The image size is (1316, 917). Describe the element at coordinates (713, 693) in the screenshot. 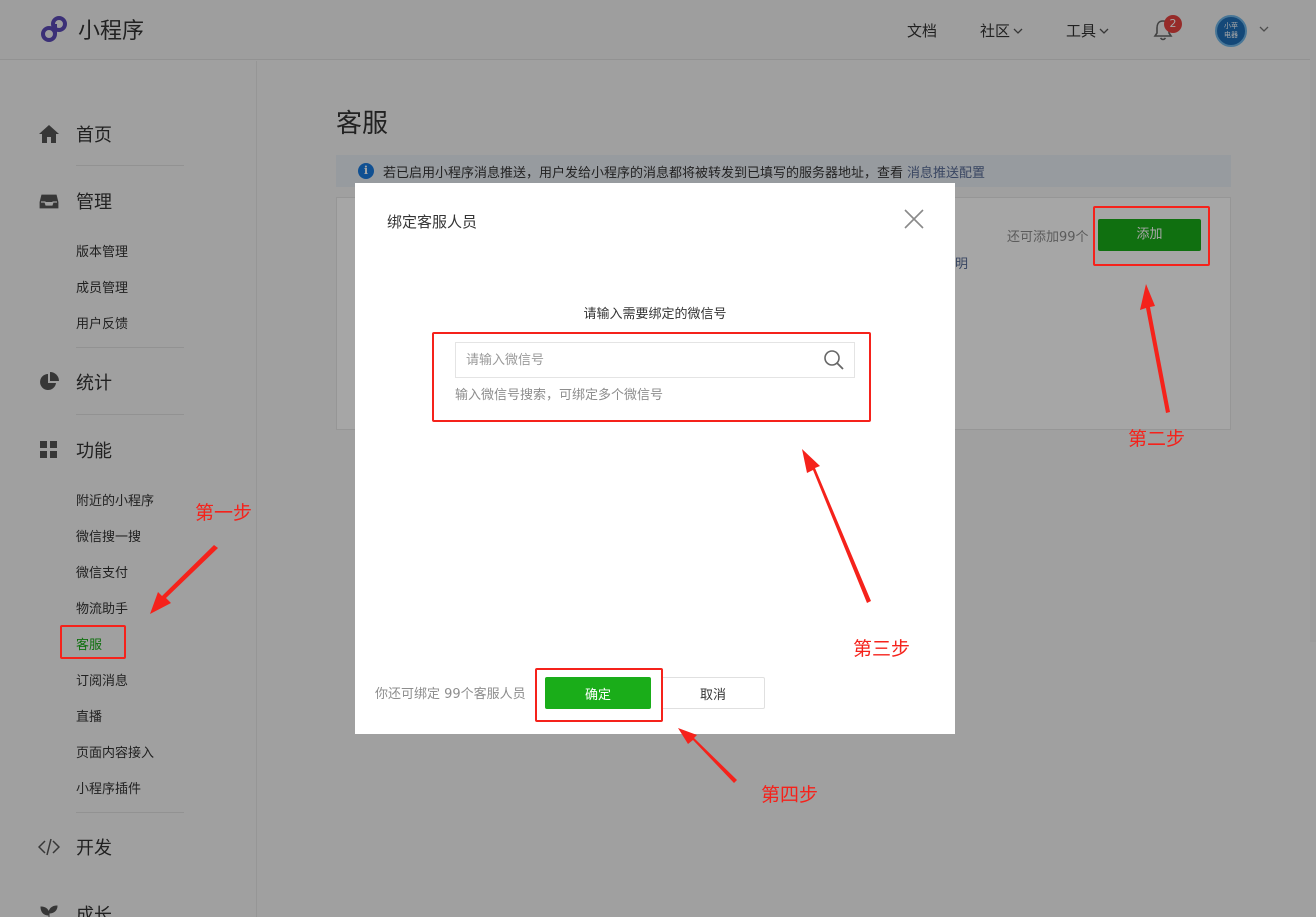

I see `cancel-button: 取消` at that location.